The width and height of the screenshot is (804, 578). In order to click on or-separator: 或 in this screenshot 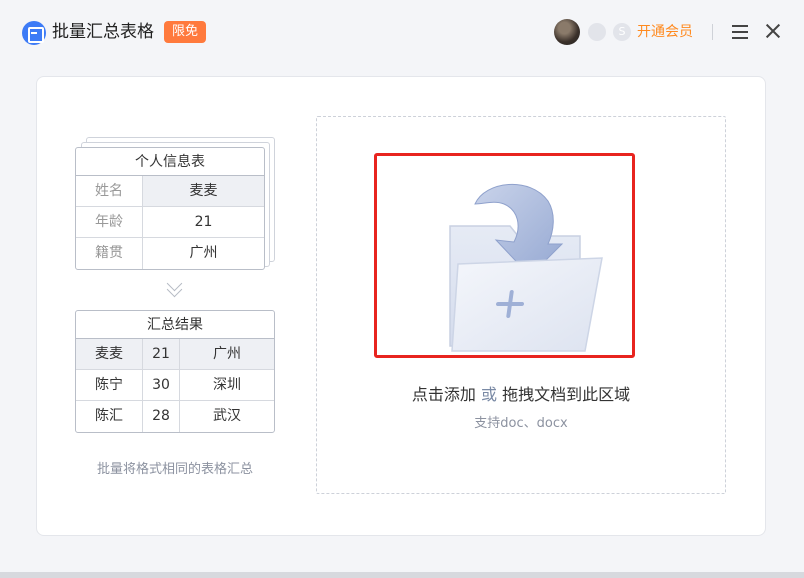, I will do `click(488, 394)`.